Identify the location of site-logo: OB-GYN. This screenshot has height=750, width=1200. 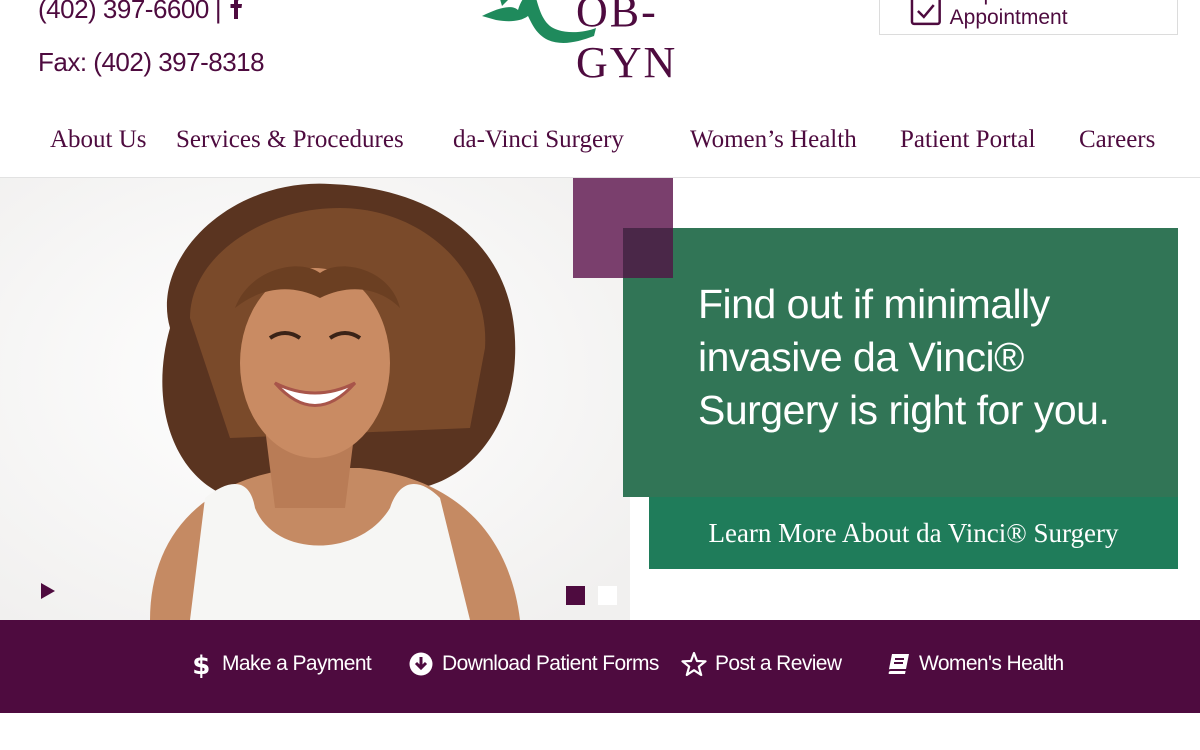
(618, 43).